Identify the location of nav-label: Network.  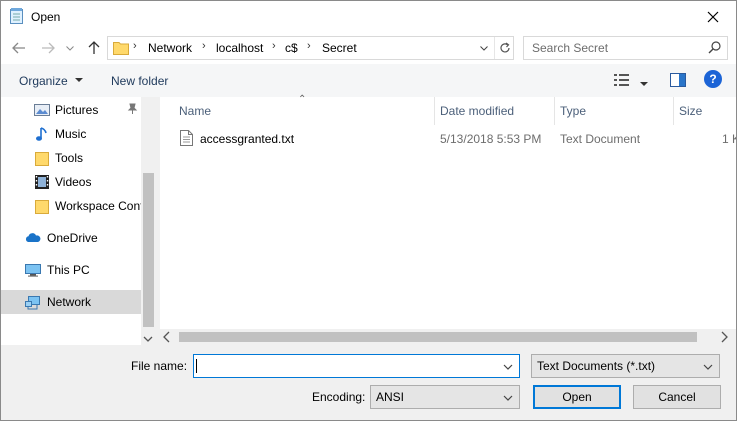
(69, 302).